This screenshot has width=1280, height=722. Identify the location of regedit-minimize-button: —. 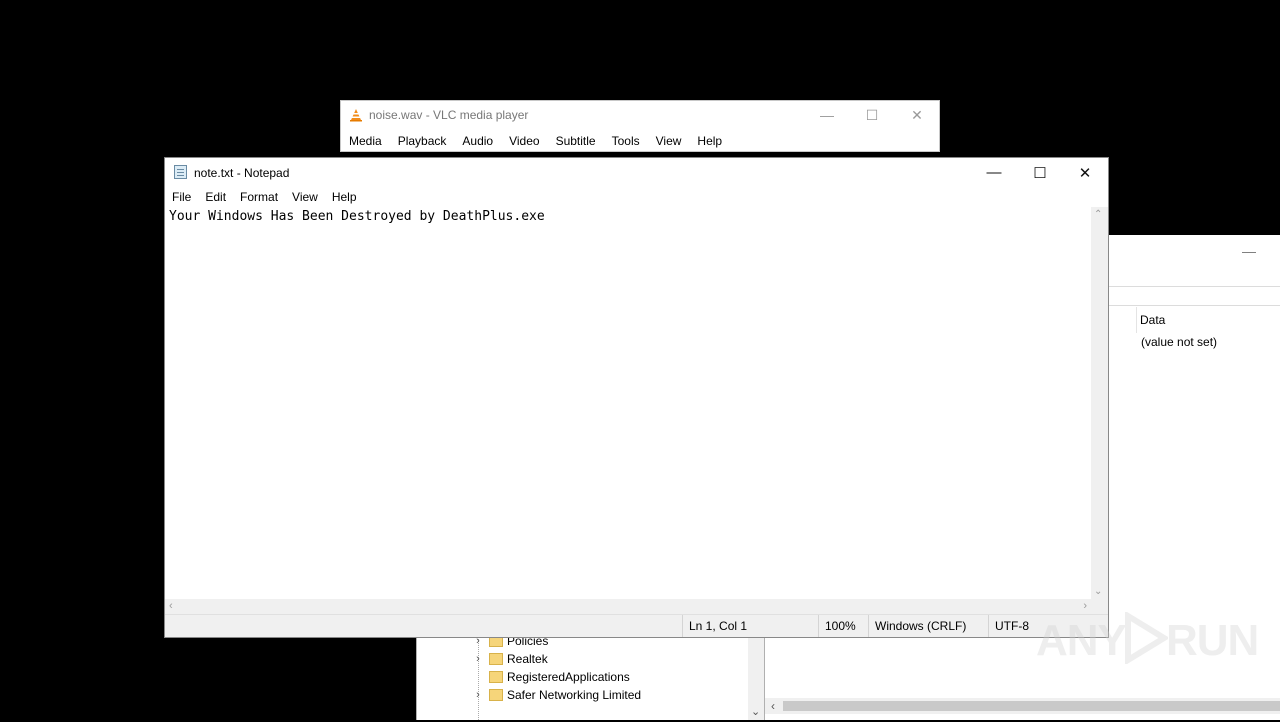
(1249, 251).